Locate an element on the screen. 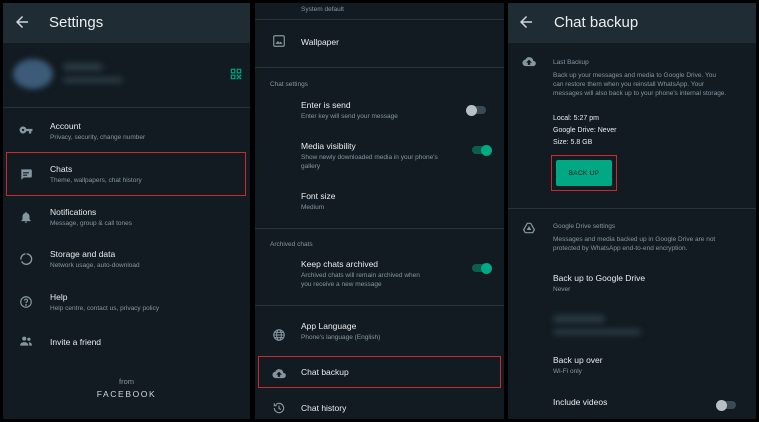 This screenshot has width=759, height=422. include-videos-toggle is located at coordinates (726, 405).